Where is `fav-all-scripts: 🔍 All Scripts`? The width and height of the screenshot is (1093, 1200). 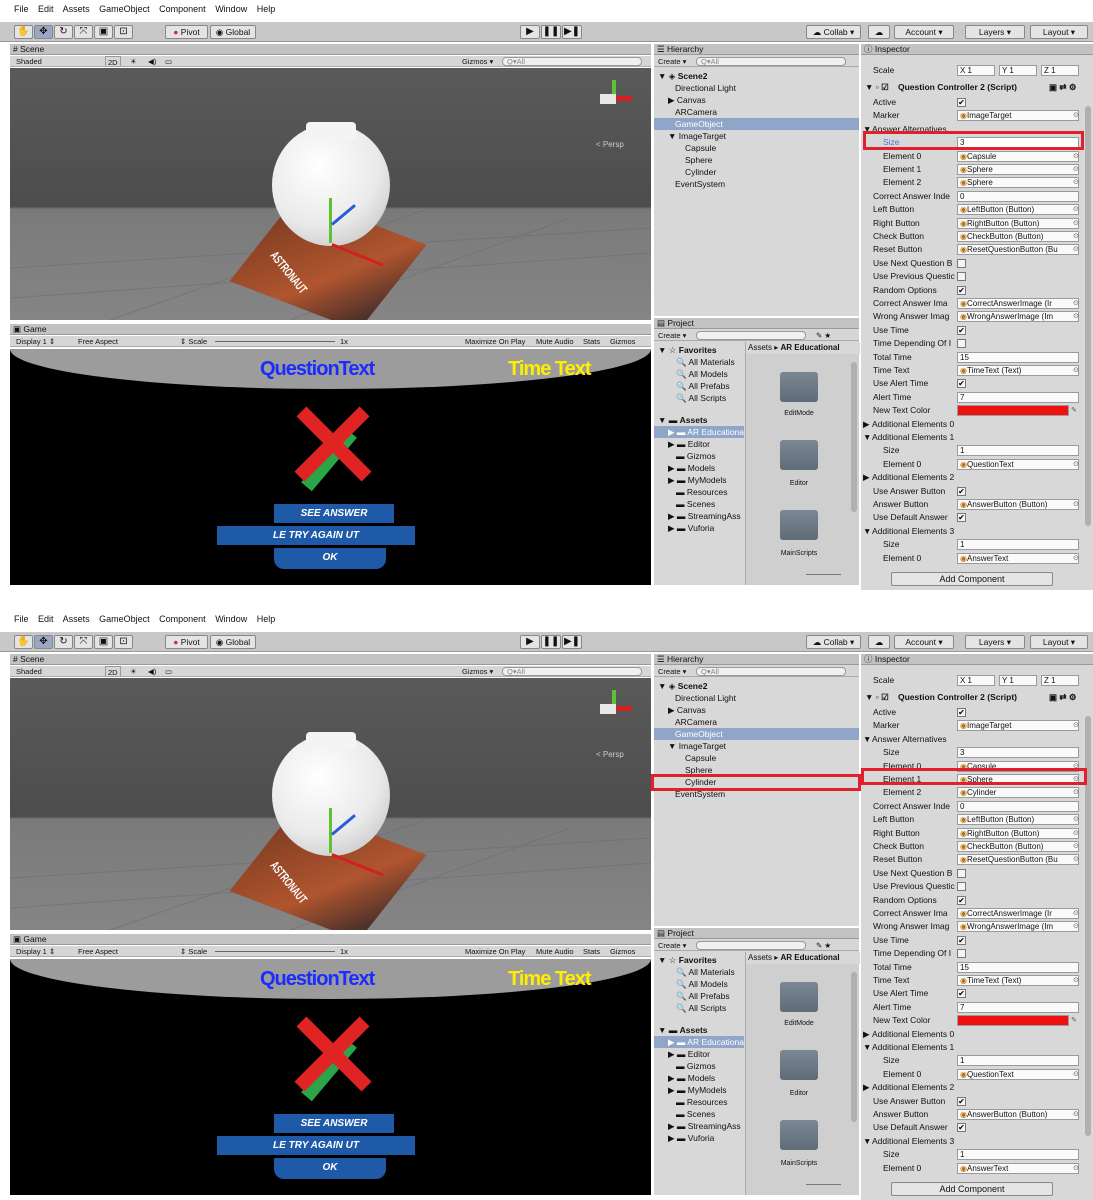 fav-all-scripts: 🔍 All Scripts is located at coordinates (701, 1008).